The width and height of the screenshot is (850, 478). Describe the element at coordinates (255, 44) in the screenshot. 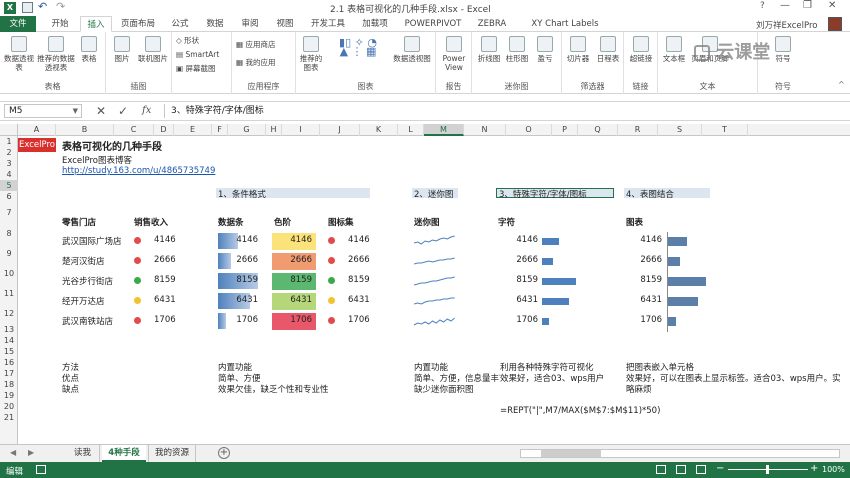

I see `app-store-button: ▦ 应用商店` at that location.